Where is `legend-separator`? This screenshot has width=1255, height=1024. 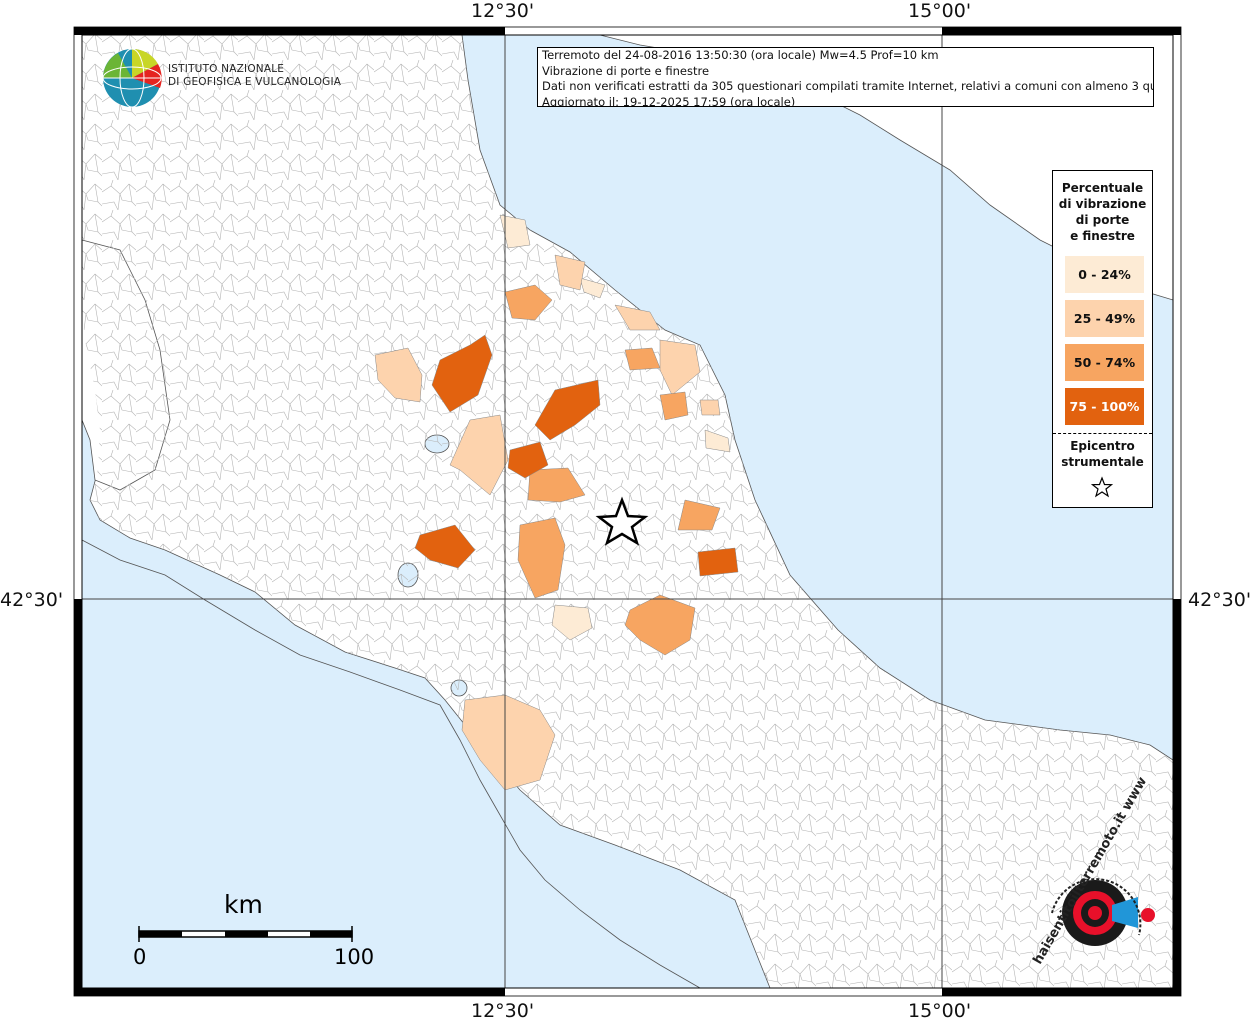
legend-separator is located at coordinates (1102, 433).